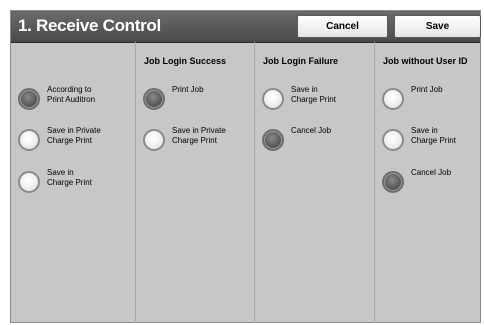 The image size is (484, 325). Describe the element at coordinates (185, 61) in the screenshot. I see `column-header: Job Login Success` at that location.